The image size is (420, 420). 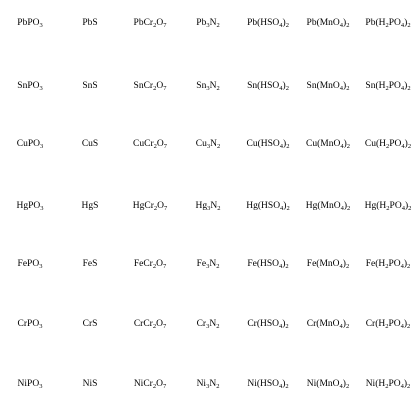 I want to click on formula-cell: Pb(H2PO4)2, so click(x=388, y=23).